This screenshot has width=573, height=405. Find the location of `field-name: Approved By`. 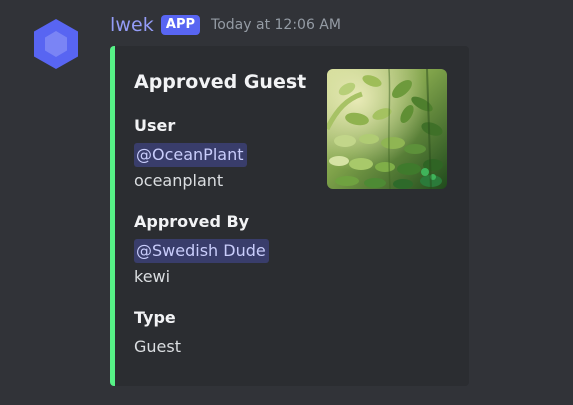

field-name: Approved By is located at coordinates (192, 221).